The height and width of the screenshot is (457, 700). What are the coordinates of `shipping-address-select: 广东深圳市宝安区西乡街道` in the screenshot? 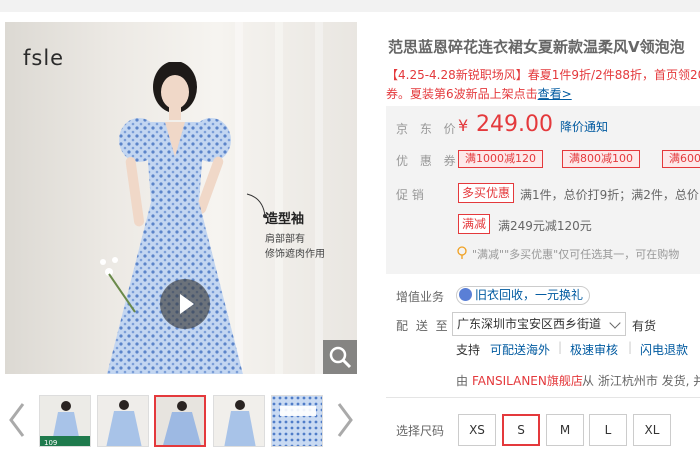 It's located at (539, 324).